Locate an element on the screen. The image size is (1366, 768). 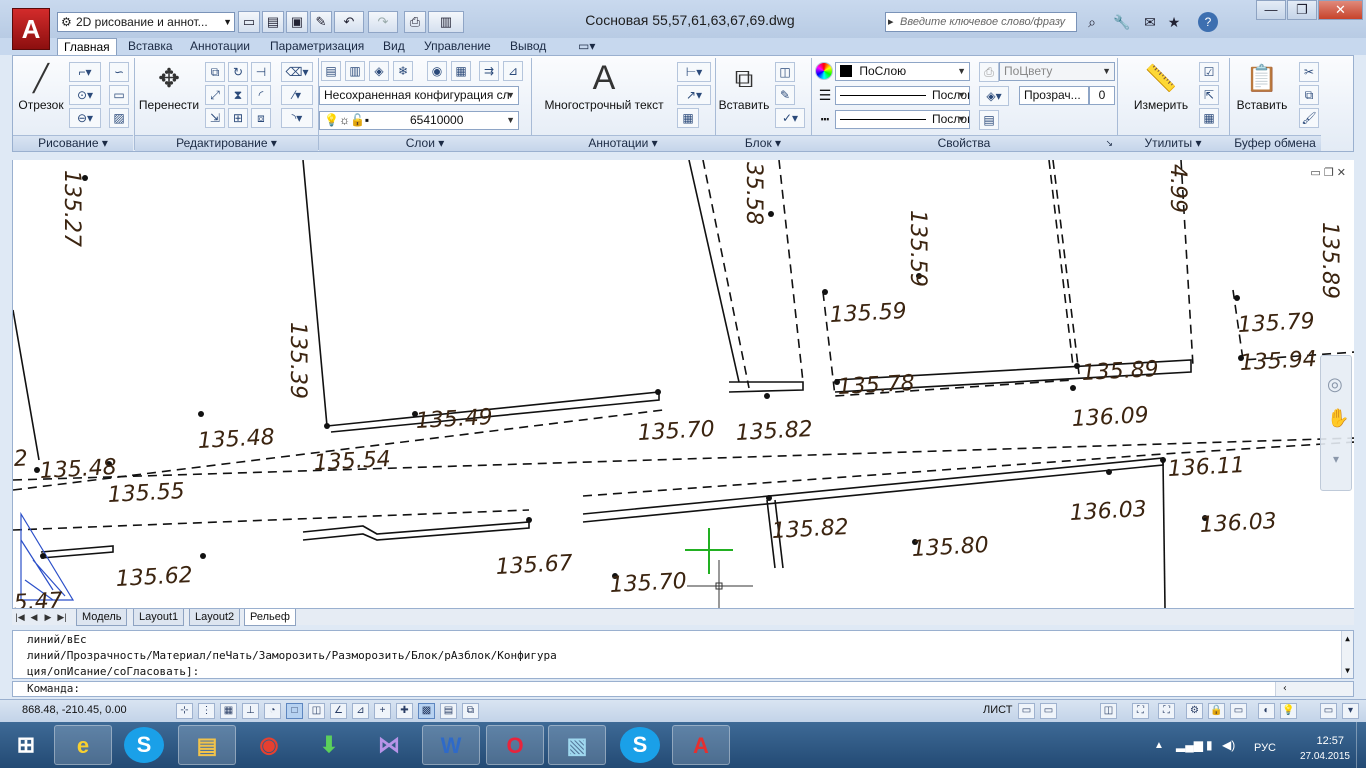
tab-home: Главная is located at coordinates (87, 47).